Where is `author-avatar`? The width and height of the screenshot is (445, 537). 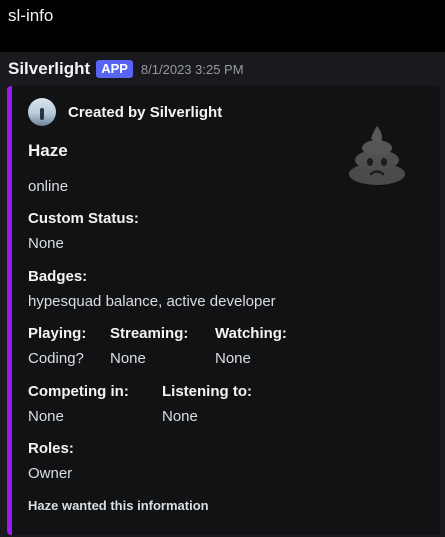 author-avatar is located at coordinates (42, 112).